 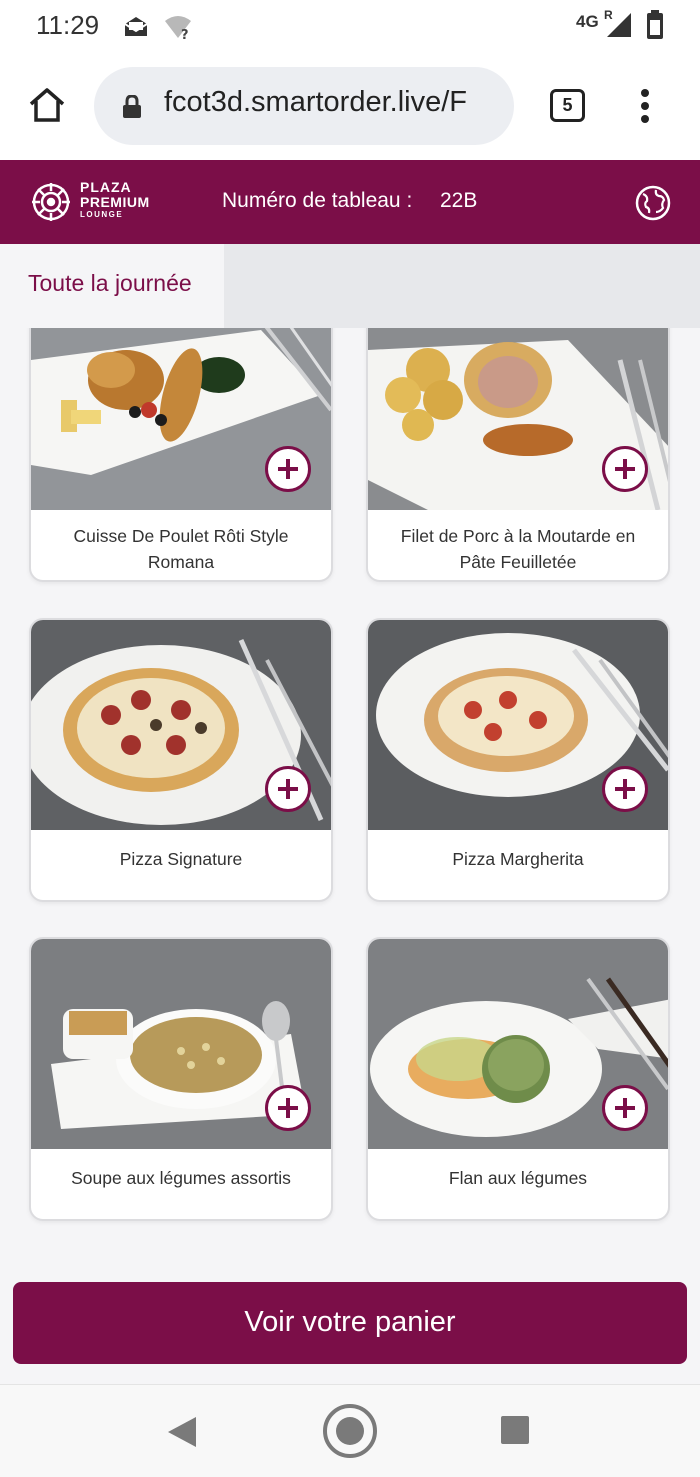 I want to click on menu-item-card: Pizza Margherita, so click(x=518, y=760).